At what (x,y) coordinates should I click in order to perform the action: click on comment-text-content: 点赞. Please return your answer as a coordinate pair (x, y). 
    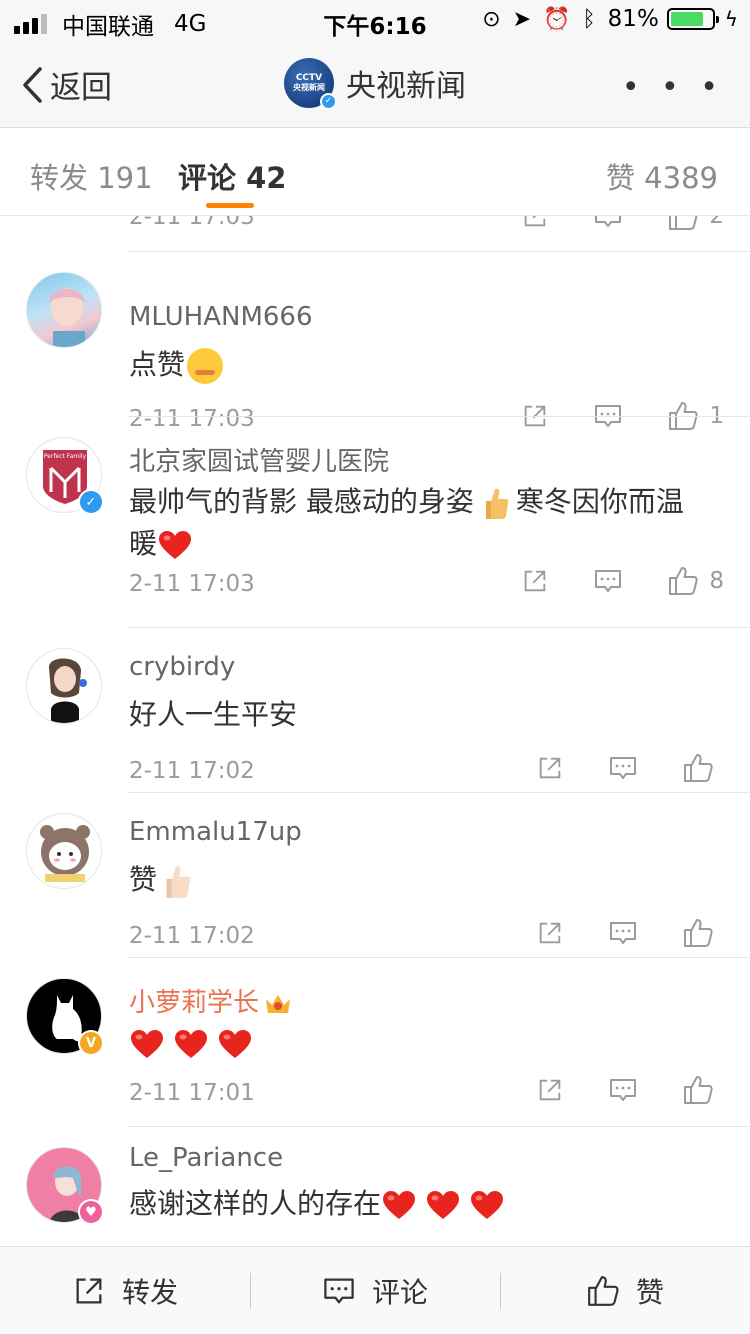
    Looking at the image, I should click on (157, 364).